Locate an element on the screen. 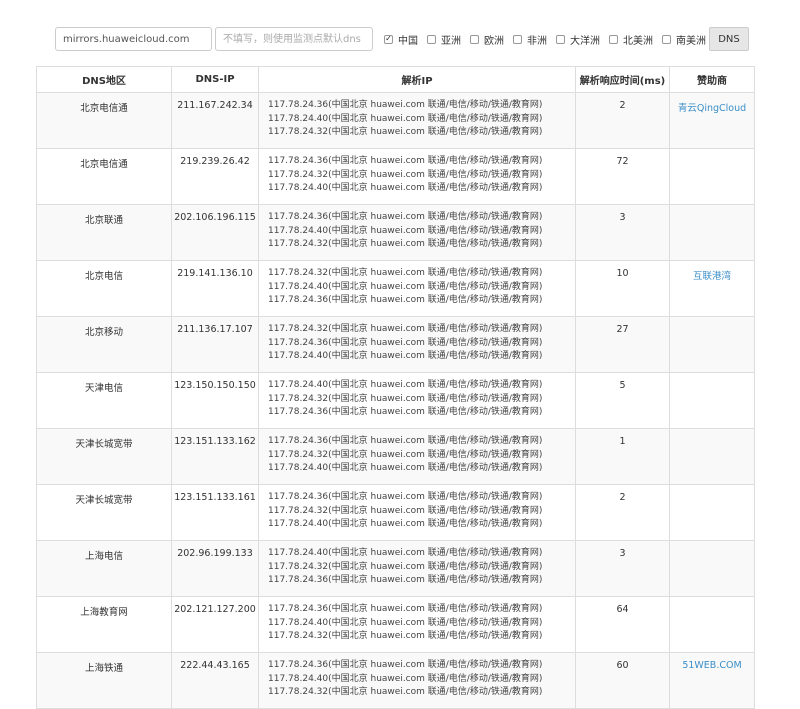  region-option: 非洲 is located at coordinates (530, 39).